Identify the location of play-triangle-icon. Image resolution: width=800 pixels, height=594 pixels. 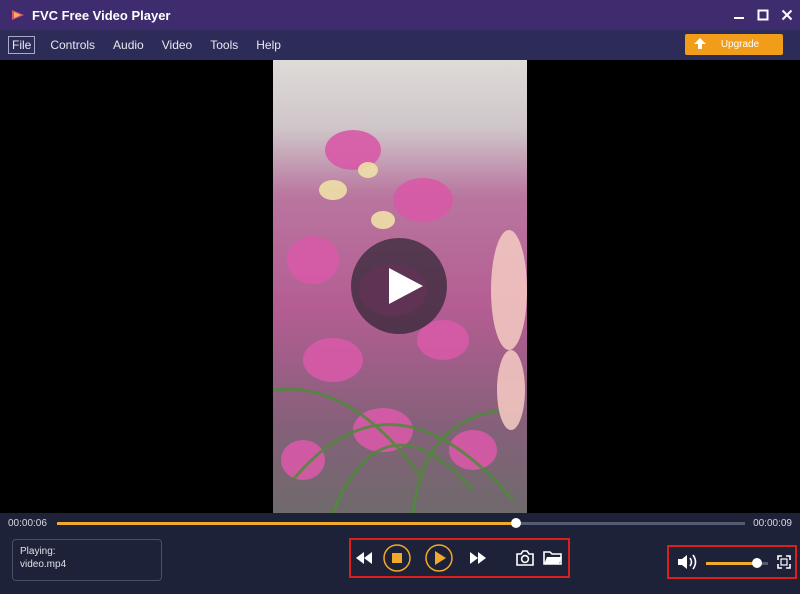
(18, 15).